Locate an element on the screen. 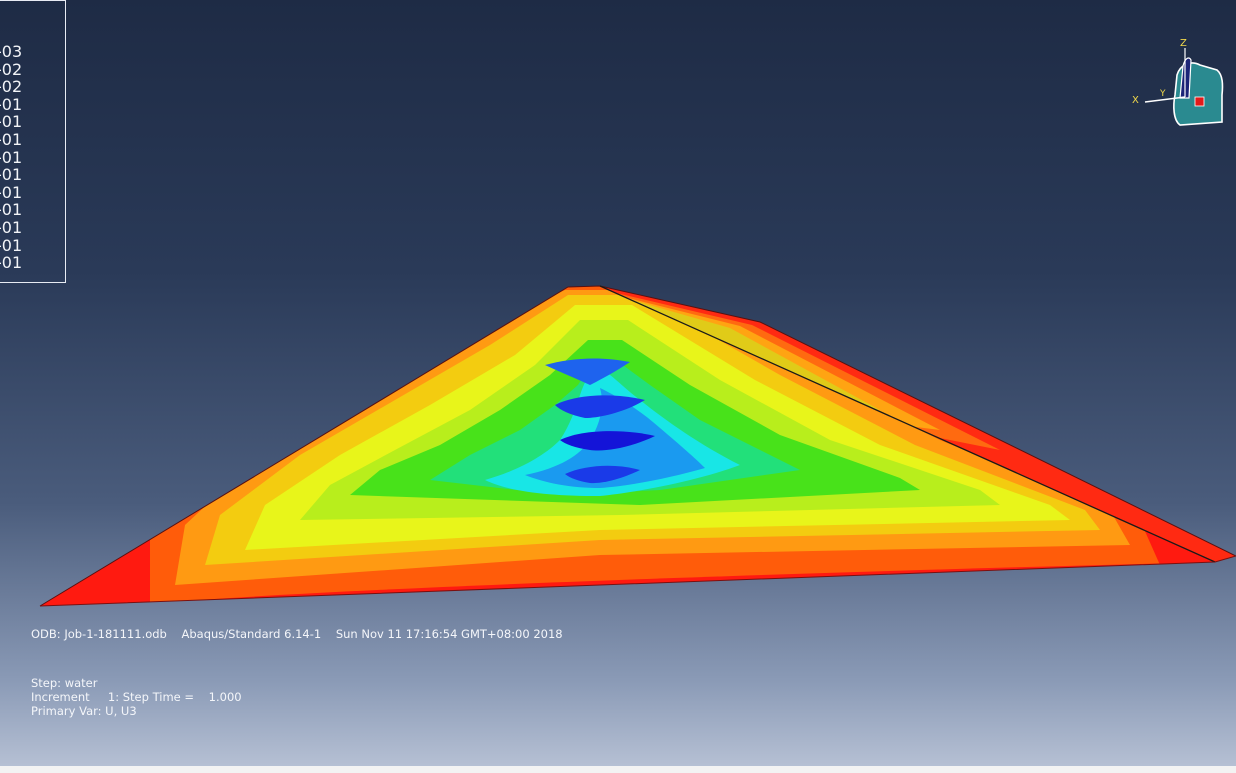 This screenshot has height=773, width=1236. triad-origin-marker is located at coordinates (1199, 101).